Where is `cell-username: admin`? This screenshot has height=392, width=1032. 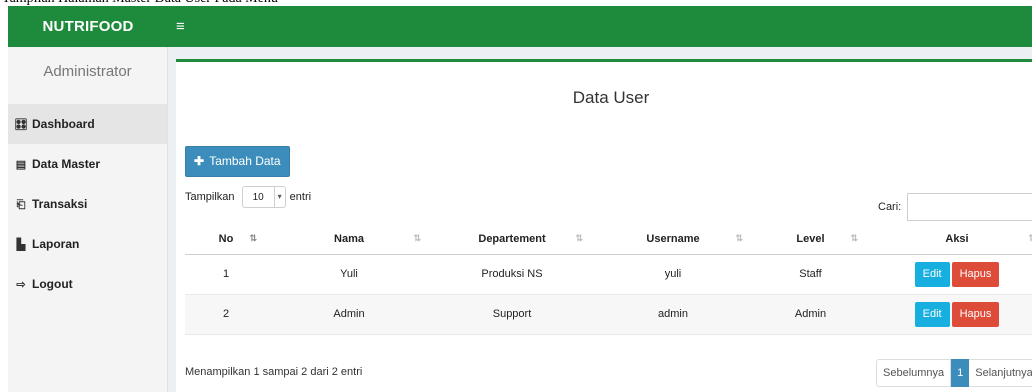
cell-username: admin is located at coordinates (673, 314).